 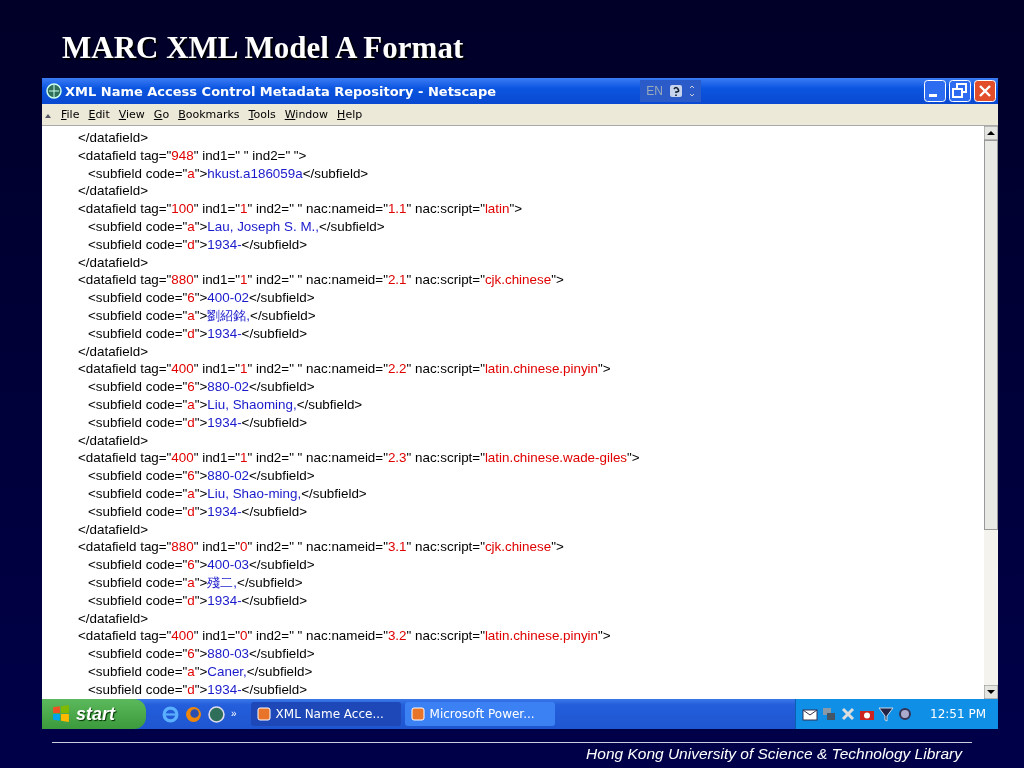 I want to click on menu-item: Edit, so click(x=99, y=114).